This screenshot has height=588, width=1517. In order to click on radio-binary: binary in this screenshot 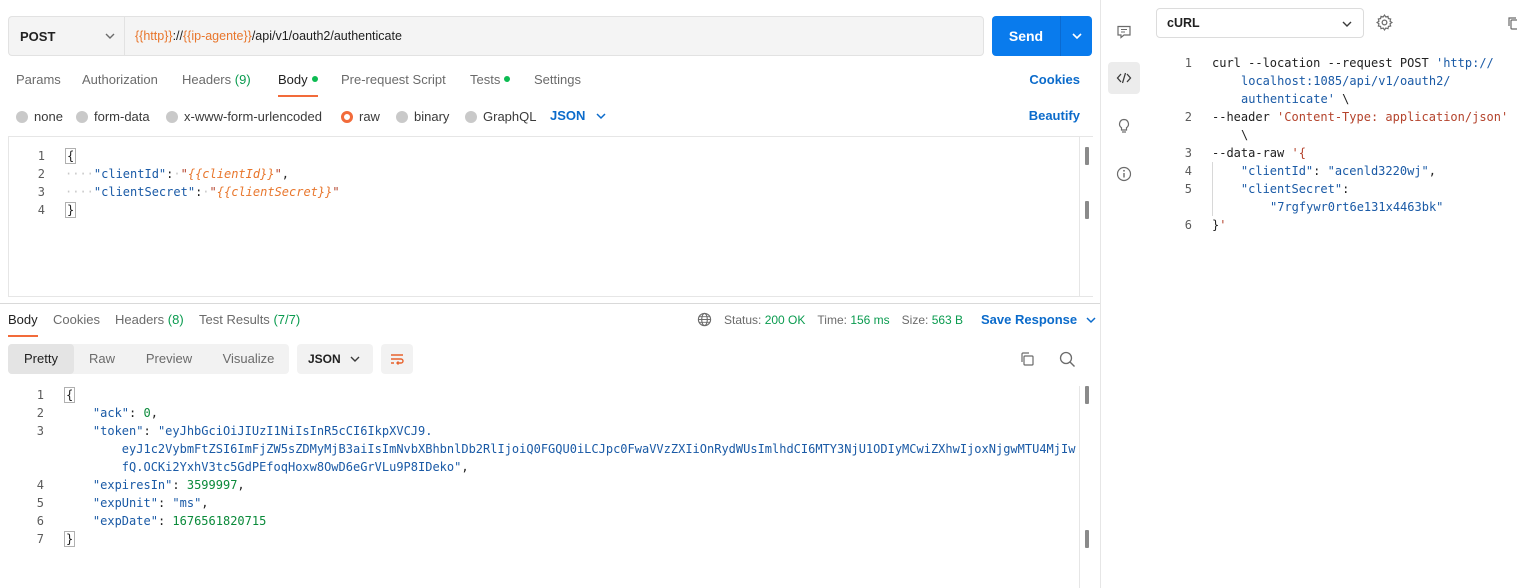, I will do `click(422, 116)`.